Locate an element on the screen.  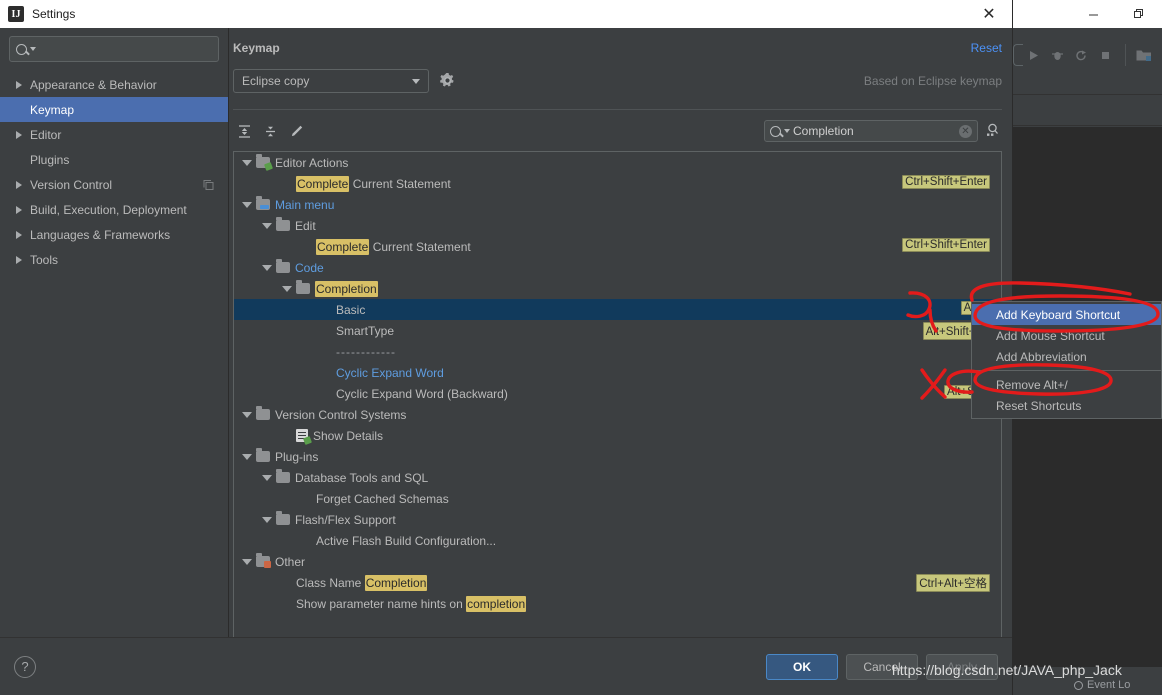
filter-search-box: ✕ is located at coordinates (871, 131).